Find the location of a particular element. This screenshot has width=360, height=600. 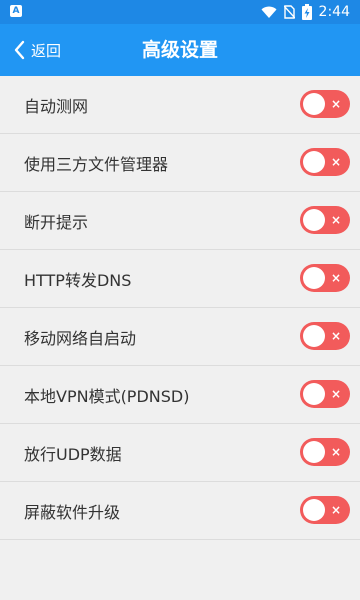

setting-row-auto-speed-test: 自动测网 × is located at coordinates (180, 105).